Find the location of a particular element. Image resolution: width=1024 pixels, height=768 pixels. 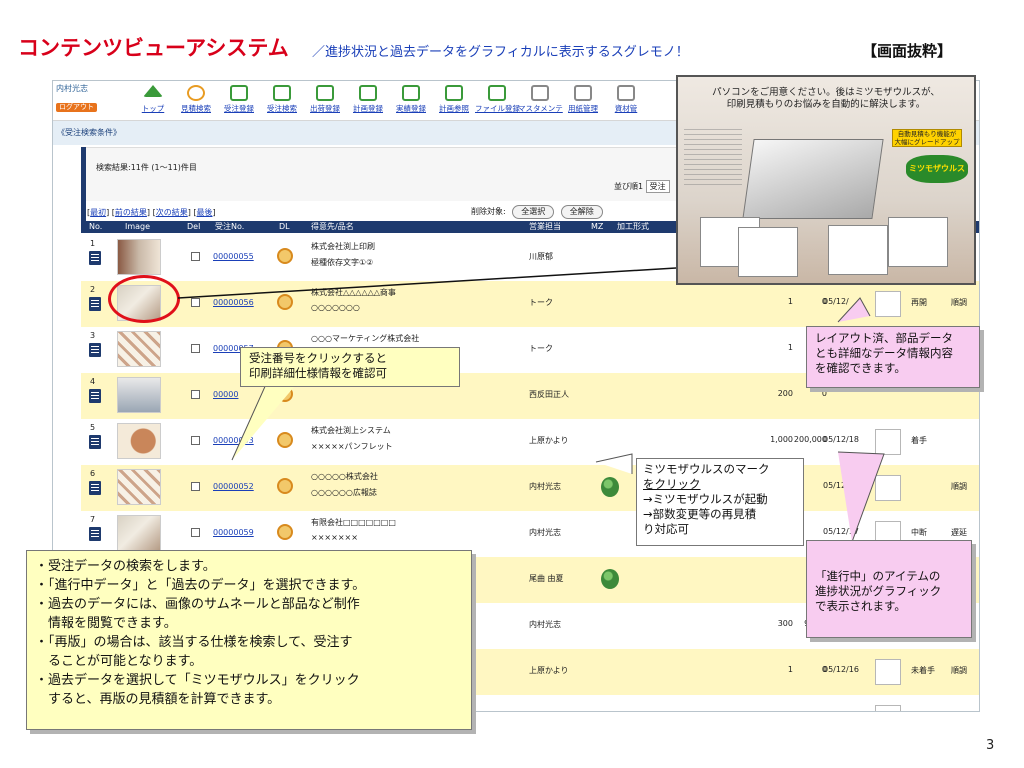

delete-target: 削除対象: 全選択 全解除 is located at coordinates (537, 212).